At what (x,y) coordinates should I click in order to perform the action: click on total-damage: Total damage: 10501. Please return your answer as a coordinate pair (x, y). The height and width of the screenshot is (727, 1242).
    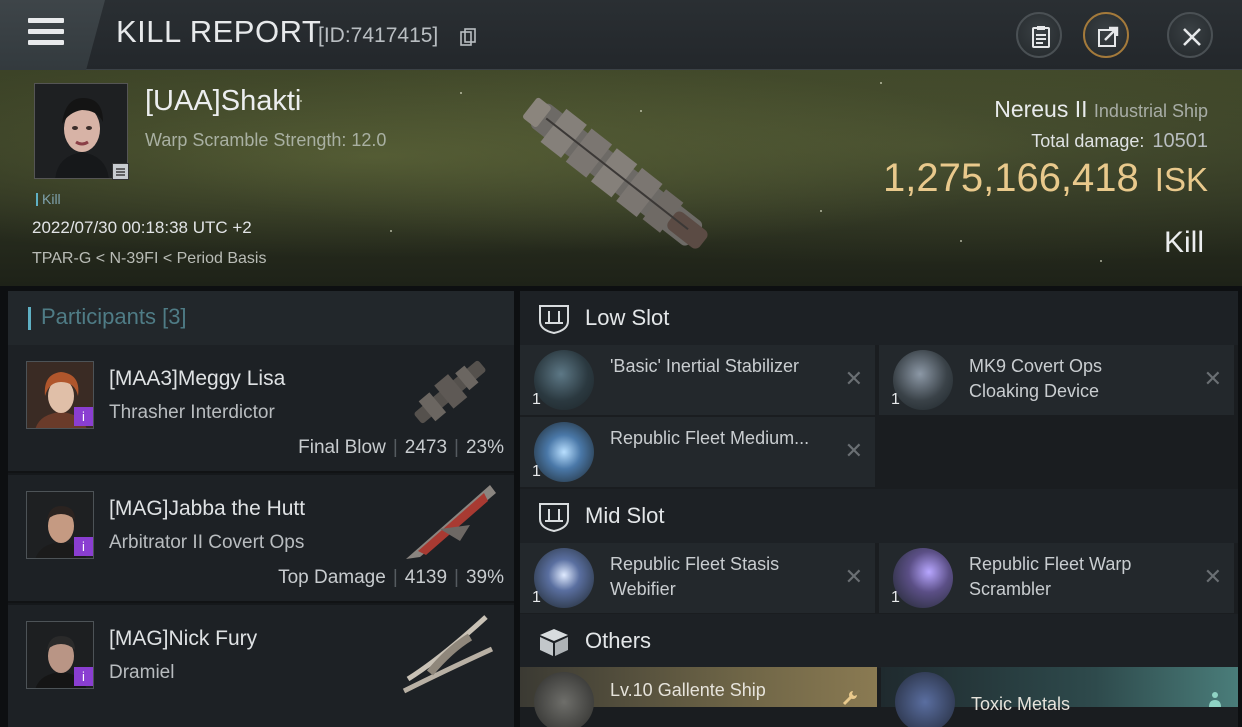
    Looking at the image, I should click on (1119, 141).